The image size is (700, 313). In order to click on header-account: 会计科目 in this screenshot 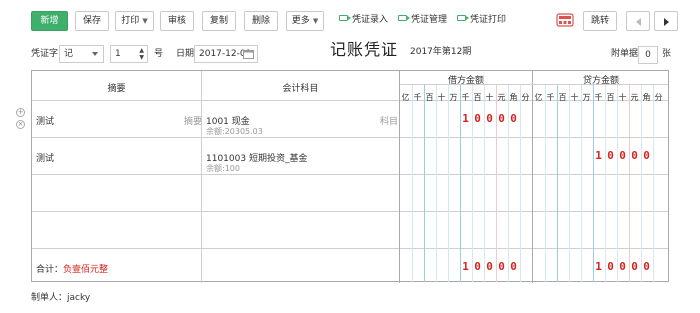, I will do `click(300, 89)`.